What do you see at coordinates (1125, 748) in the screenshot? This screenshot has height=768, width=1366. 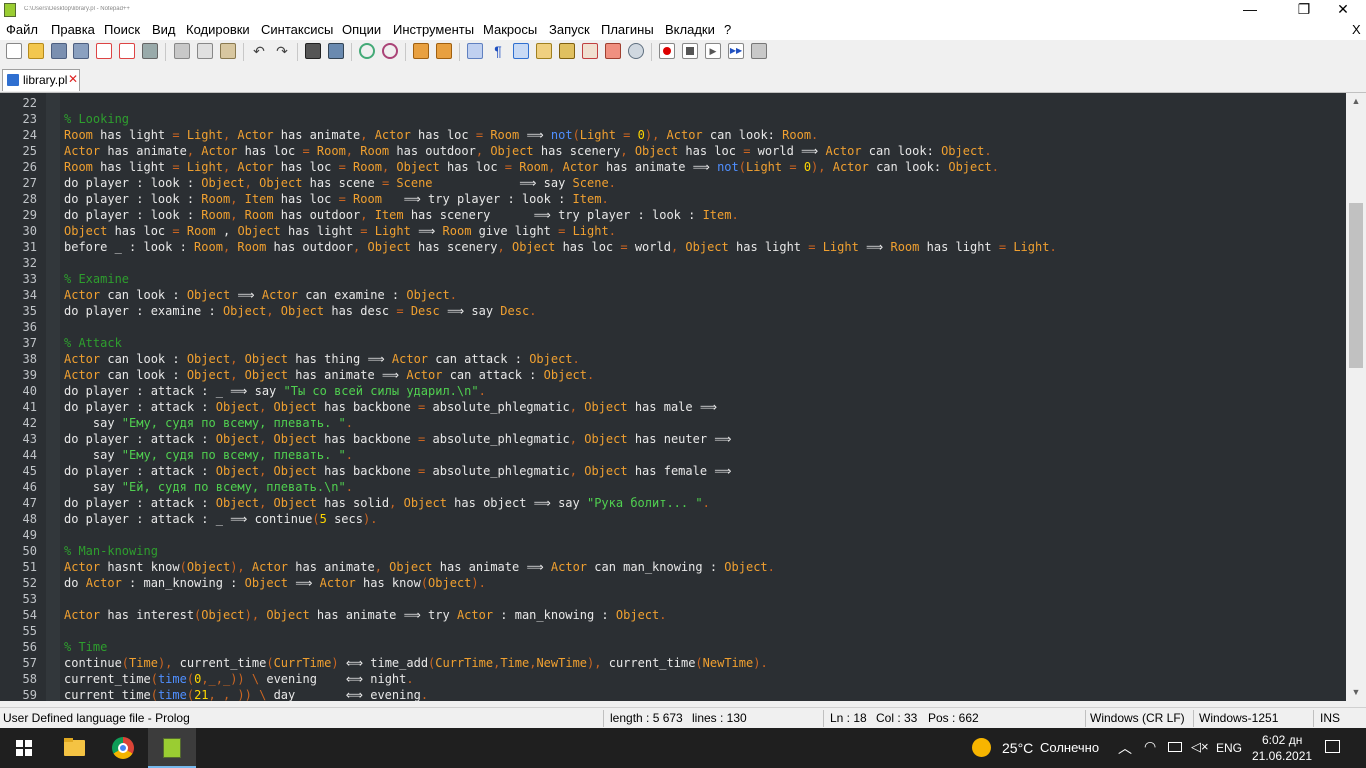 I see `chevron-up-icon: ︿` at bounding box center [1125, 748].